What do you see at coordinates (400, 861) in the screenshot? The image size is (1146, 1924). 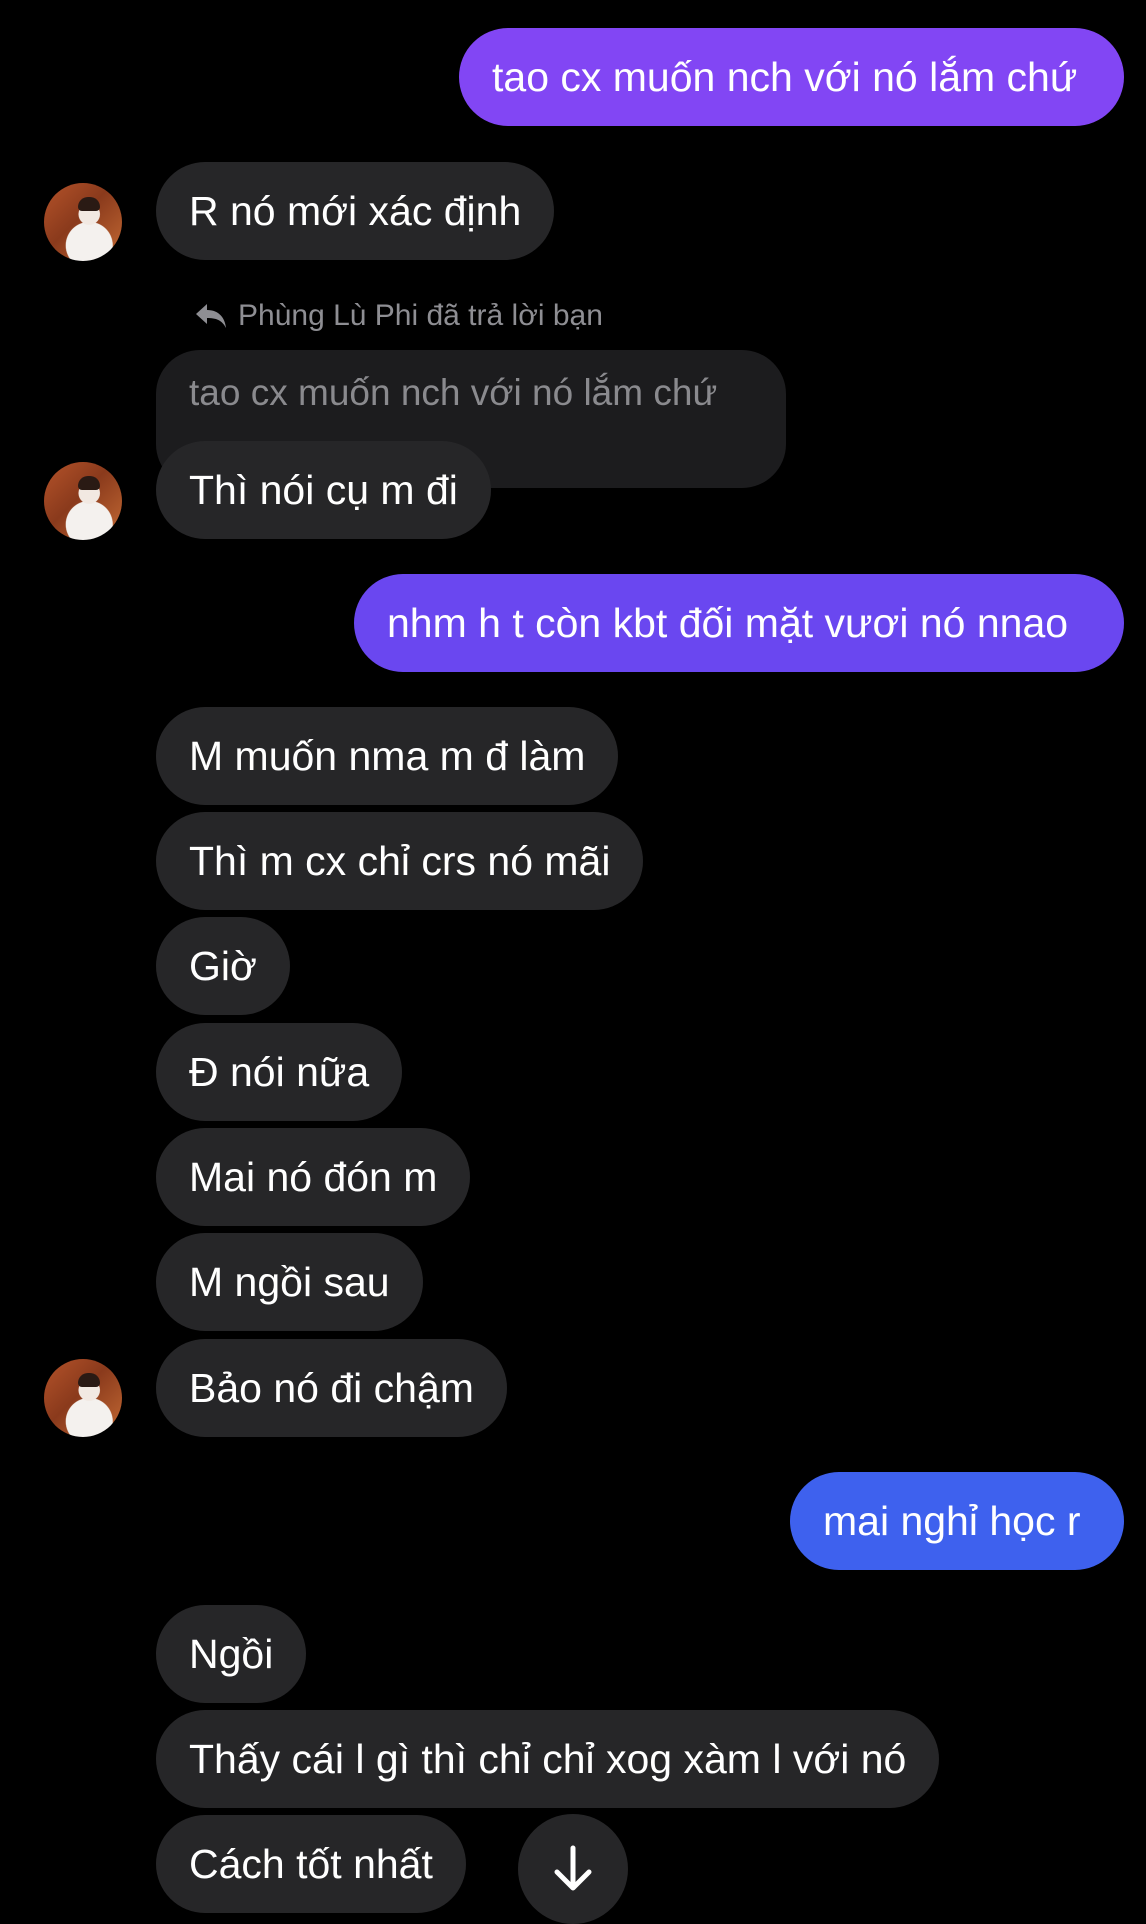 I see `incoming-message: Thì m cx chỉ crs nó mãi` at bounding box center [400, 861].